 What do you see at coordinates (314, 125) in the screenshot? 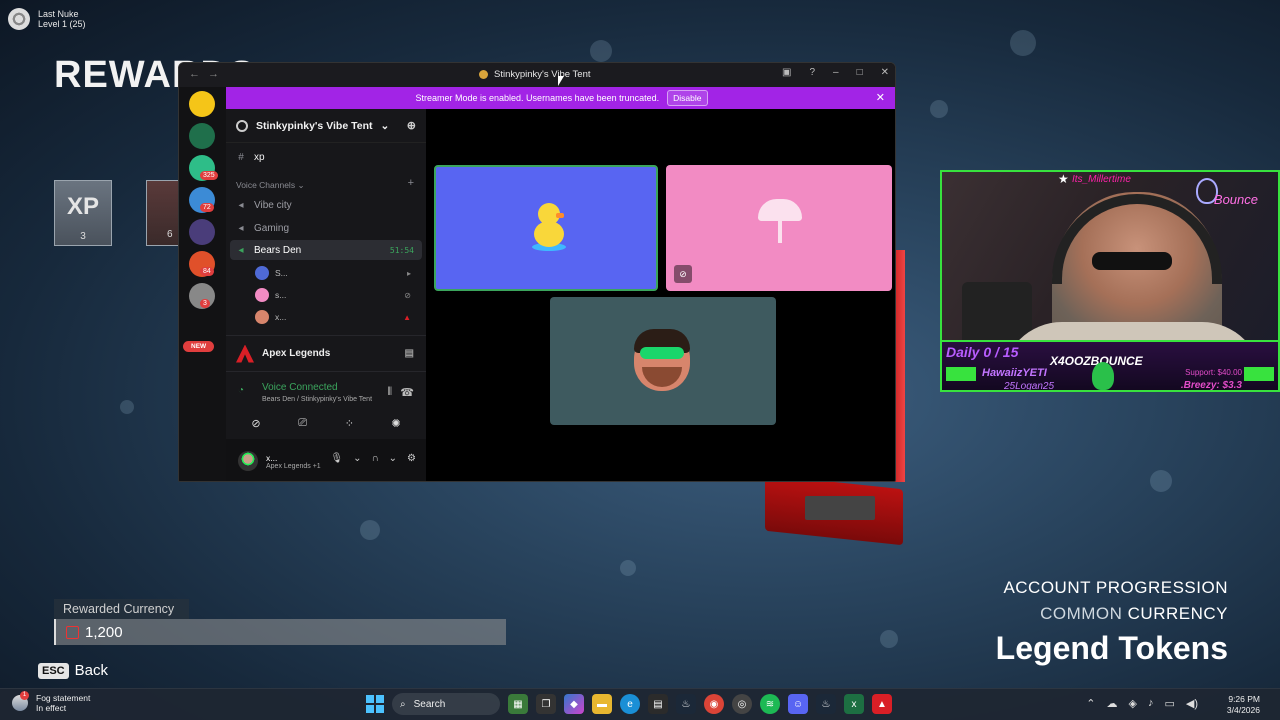
I see `server-name: Stinkypinky's Vibe Tent` at bounding box center [314, 125].